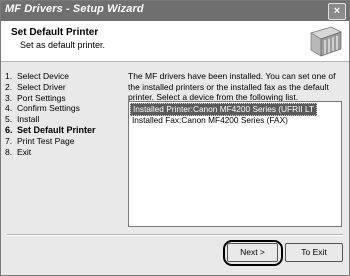 Image resolution: width=350 pixels, height=276 pixels. I want to click on step-number: 6., so click(9, 129).